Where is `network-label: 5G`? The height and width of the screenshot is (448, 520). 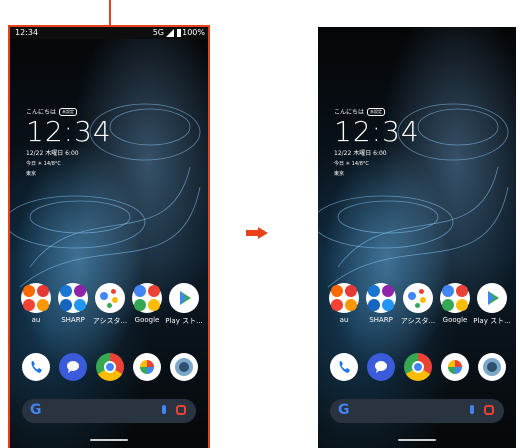
network-label: 5G is located at coordinates (158, 32).